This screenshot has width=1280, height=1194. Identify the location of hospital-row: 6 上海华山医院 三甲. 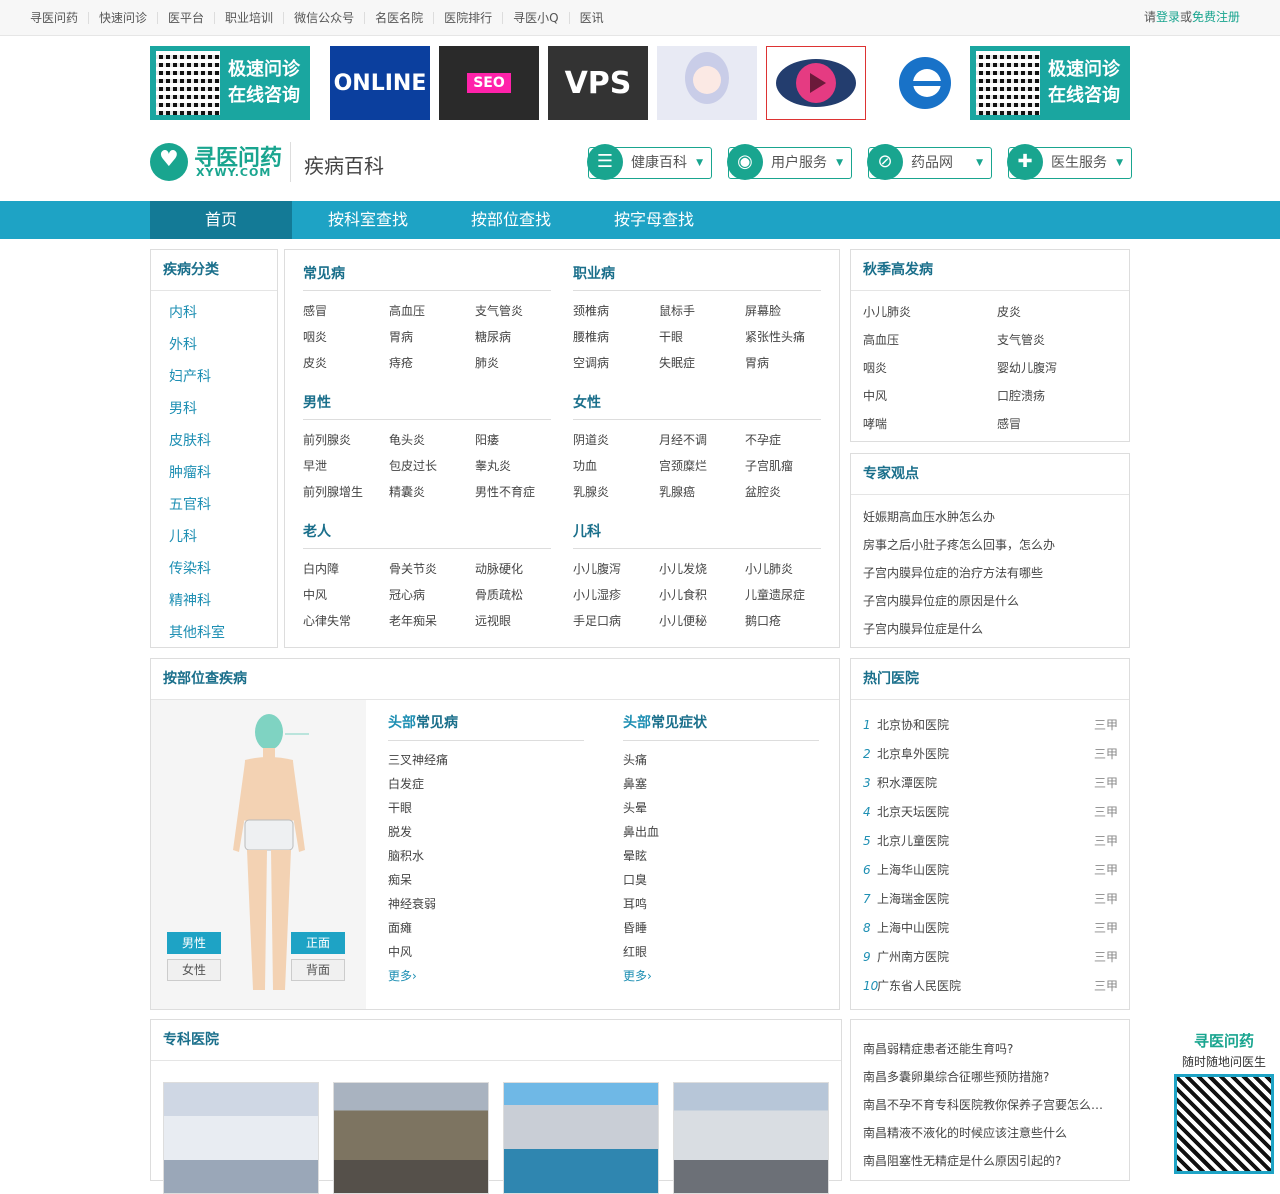
(990, 869).